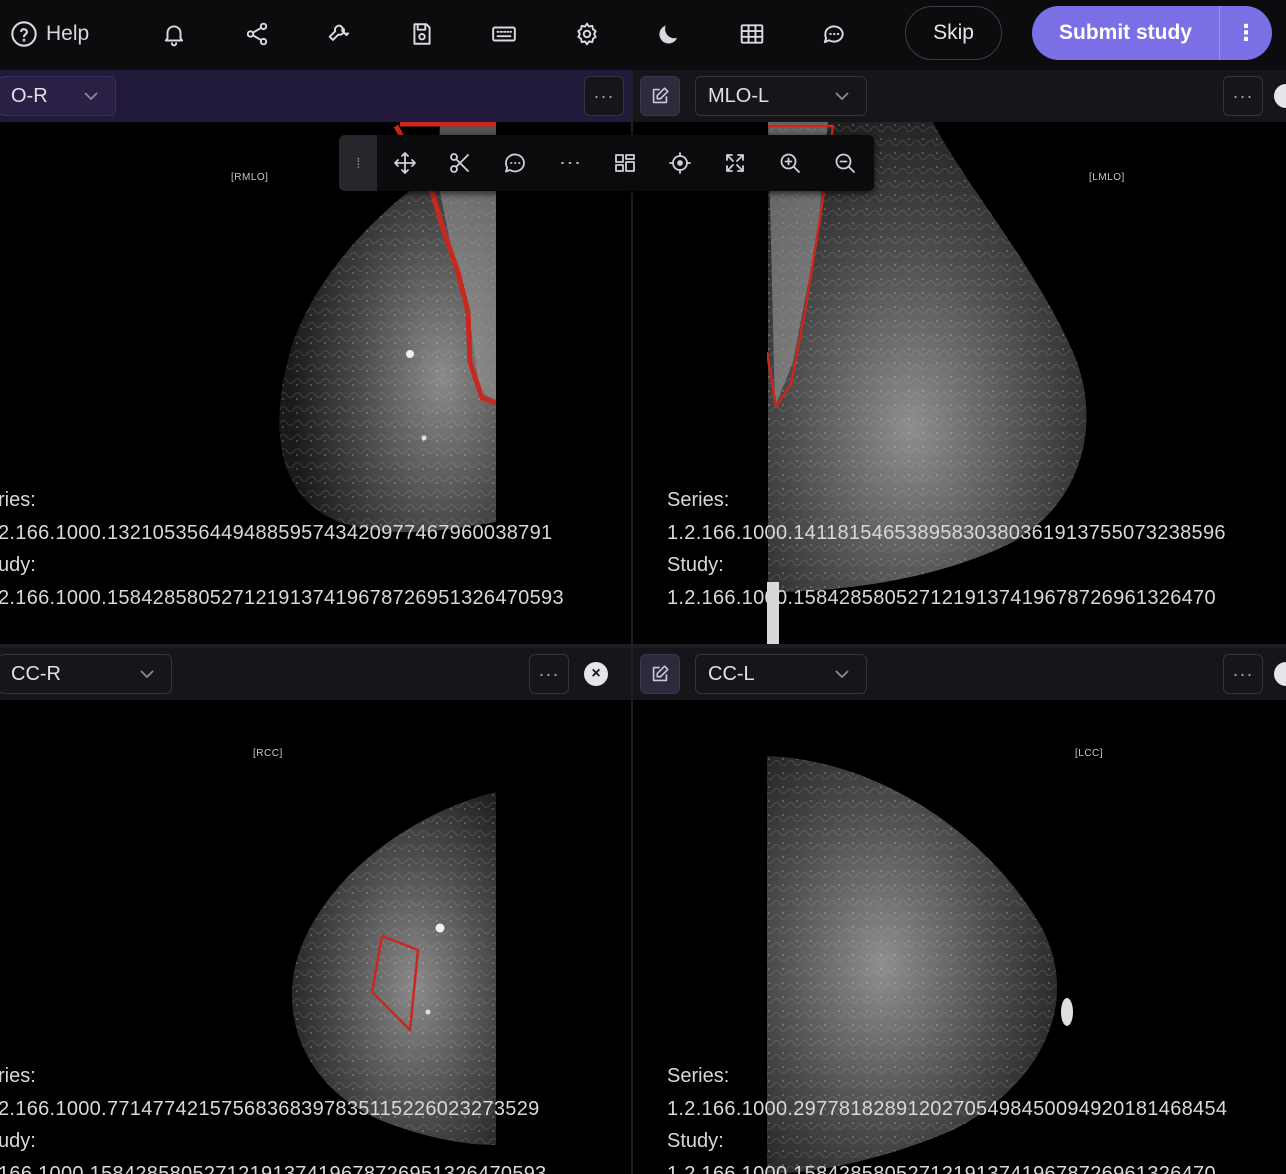 This screenshot has width=1286, height=1174. I want to click on crosshair-icon, so click(680, 163).